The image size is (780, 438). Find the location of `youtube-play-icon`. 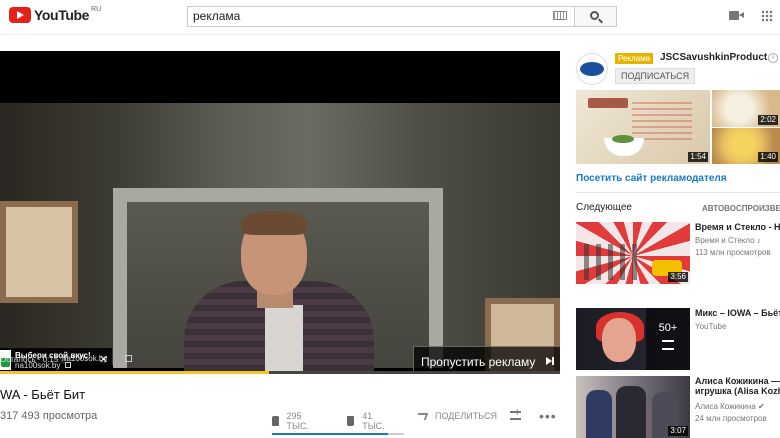

youtube-play-icon is located at coordinates (20, 15).